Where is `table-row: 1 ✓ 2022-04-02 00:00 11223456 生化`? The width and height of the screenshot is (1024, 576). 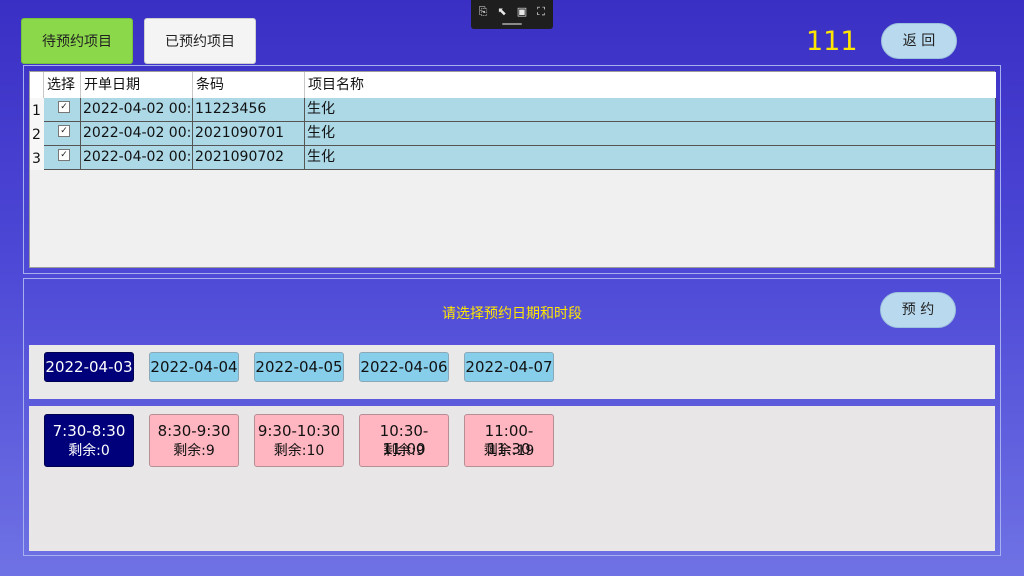 table-row: 1 ✓ 2022-04-02 00:00 11223456 生化 is located at coordinates (513, 110).